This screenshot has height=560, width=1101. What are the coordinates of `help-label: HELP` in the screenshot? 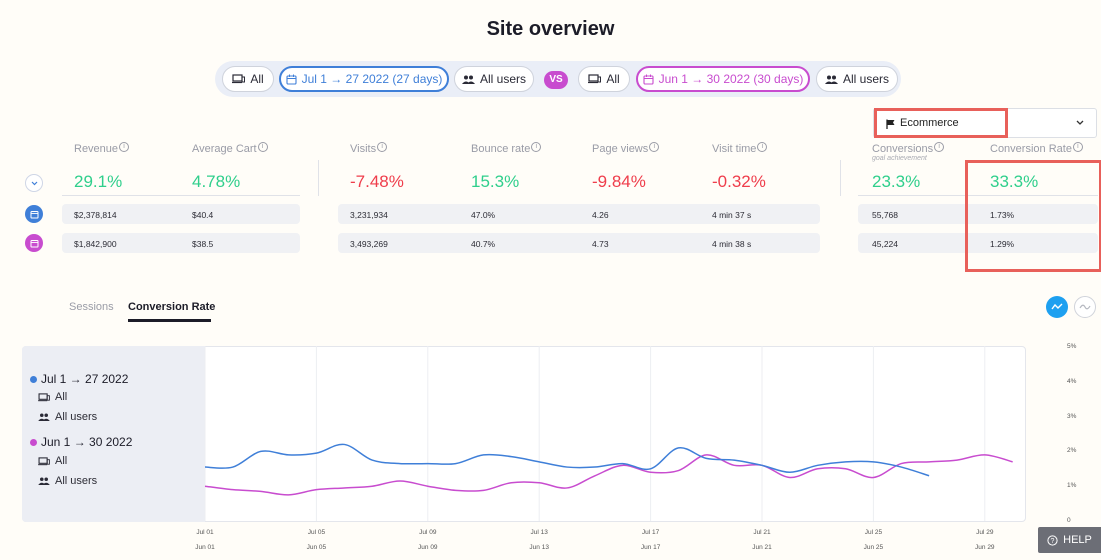 It's located at (1077, 540).